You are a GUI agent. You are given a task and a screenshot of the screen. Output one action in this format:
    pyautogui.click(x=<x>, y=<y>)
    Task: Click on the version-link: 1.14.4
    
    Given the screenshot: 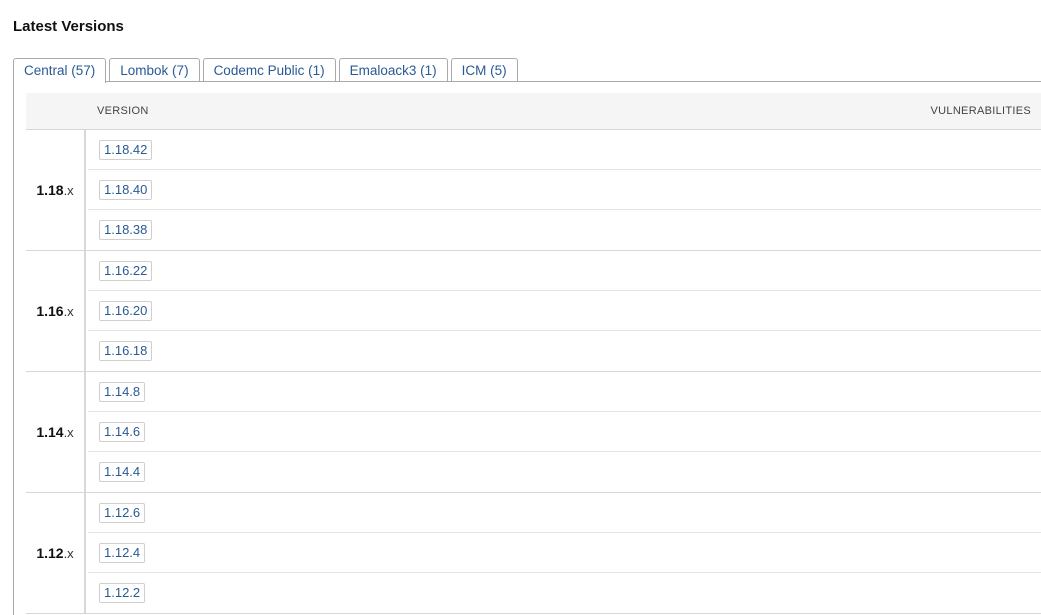 What is the action you would take?
    pyautogui.click(x=122, y=472)
    